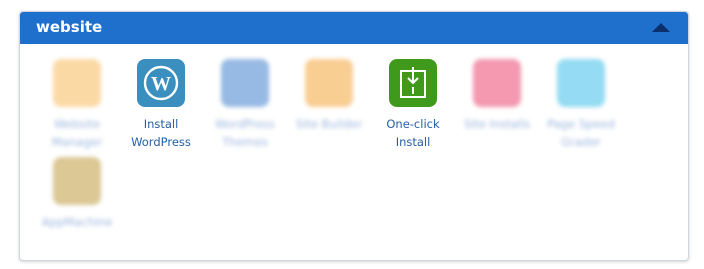  I want to click on one-click-install-icon, so click(413, 83).